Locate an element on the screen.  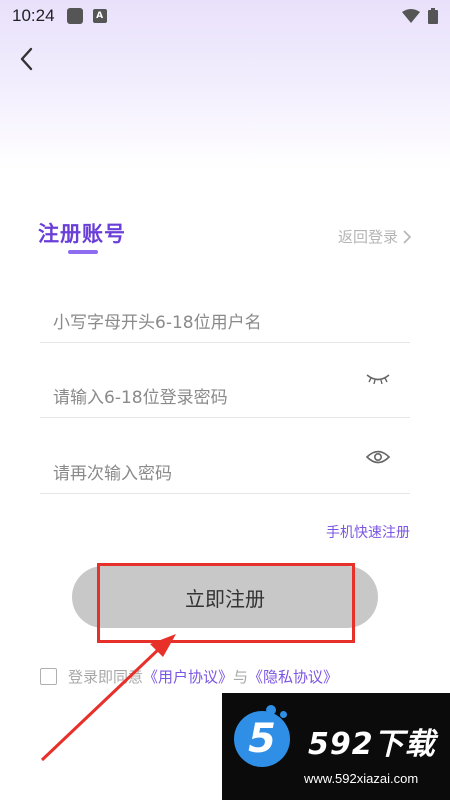
annotation-highlight-box is located at coordinates (226, 603).